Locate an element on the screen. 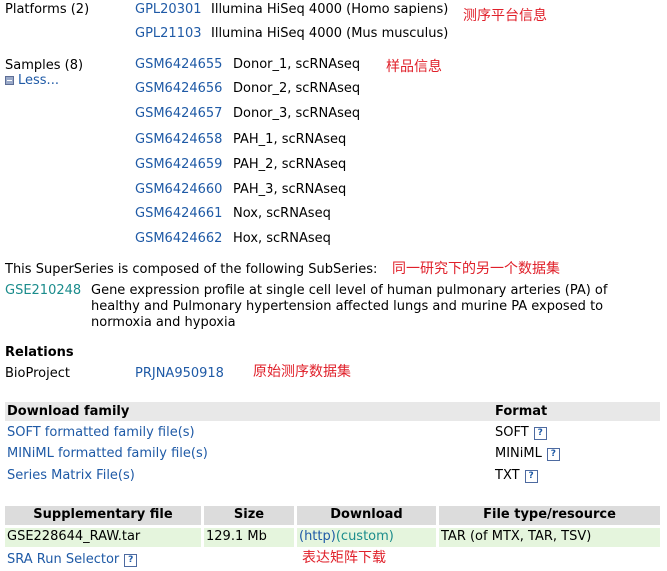  sample-link: GSM6424660 is located at coordinates (178, 190).